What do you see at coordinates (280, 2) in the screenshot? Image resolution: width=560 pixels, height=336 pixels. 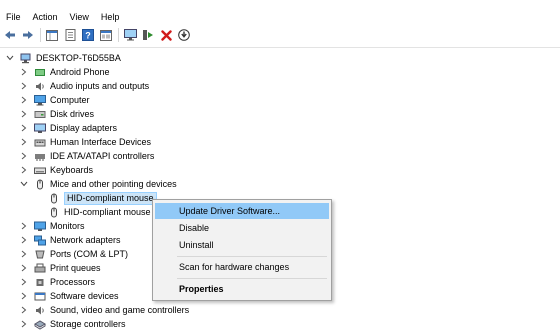 I see `title-bar` at bounding box center [280, 2].